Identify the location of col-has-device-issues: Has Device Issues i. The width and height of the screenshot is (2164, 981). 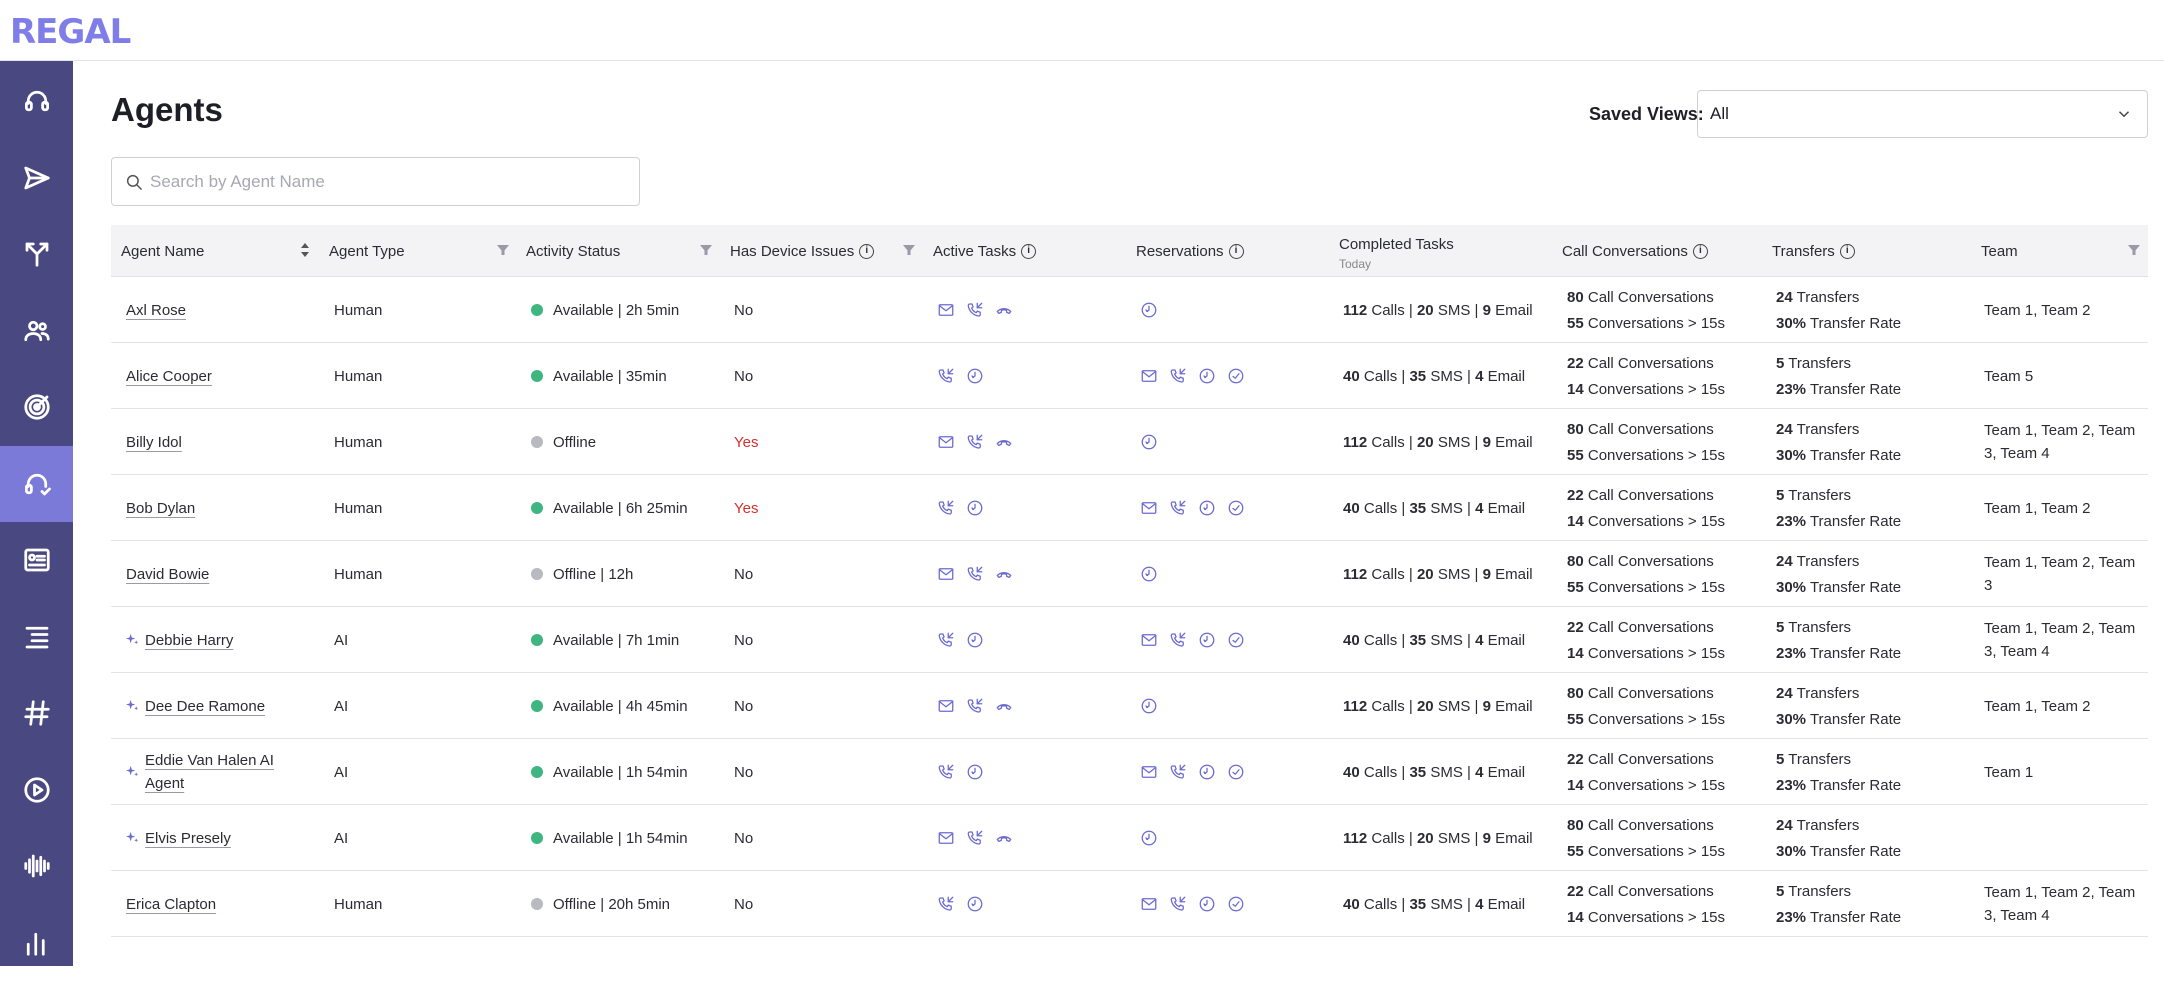
(820, 251).